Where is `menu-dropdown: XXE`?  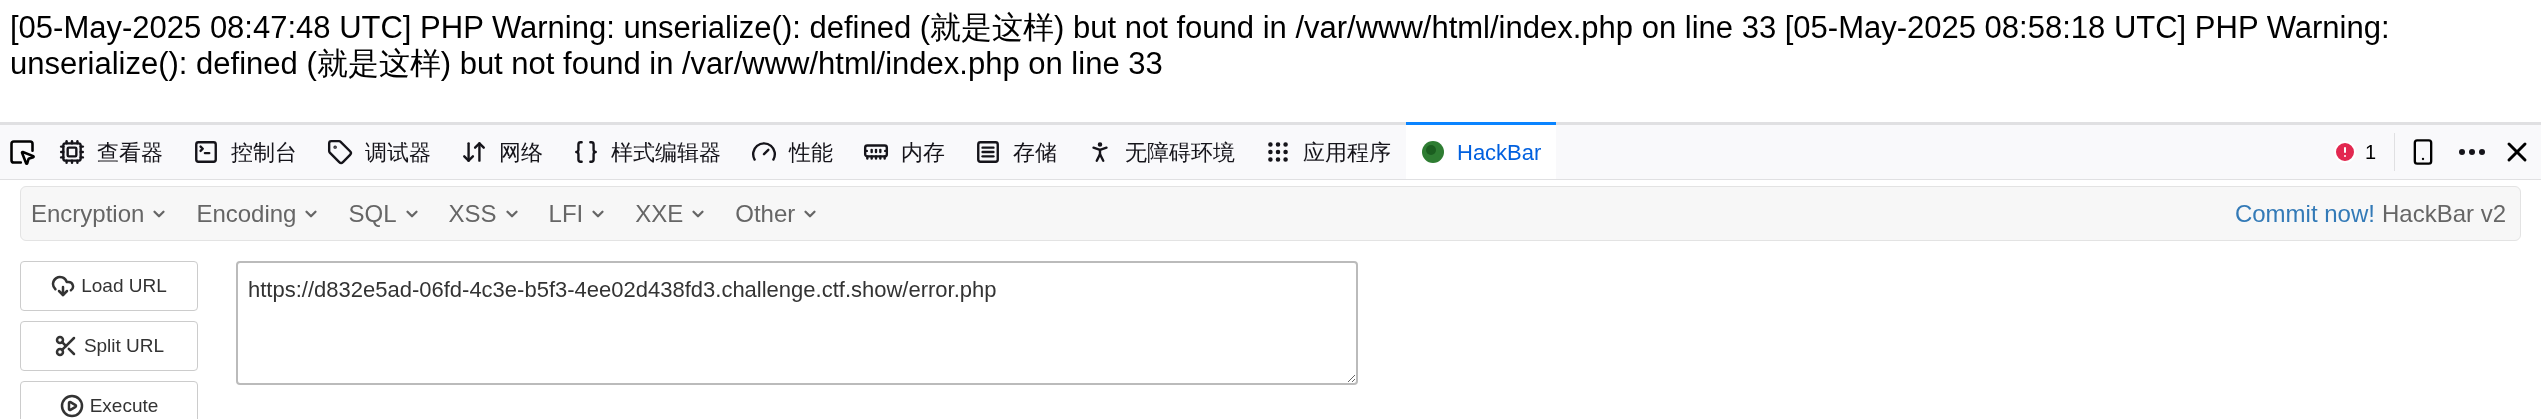 menu-dropdown: XXE is located at coordinates (671, 213).